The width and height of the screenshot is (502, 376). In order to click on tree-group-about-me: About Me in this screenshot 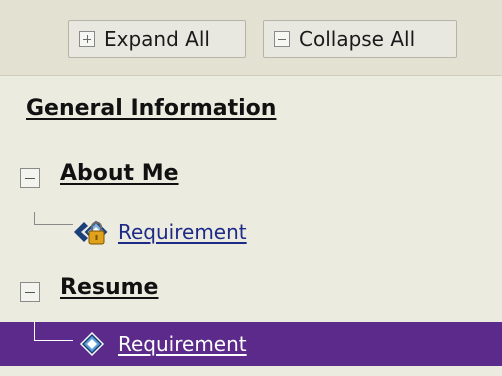, I will do `click(251, 176)`.